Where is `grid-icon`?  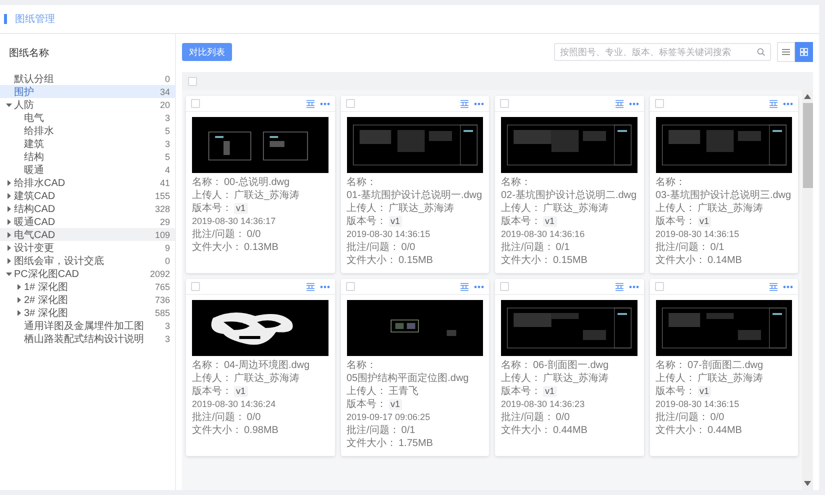
grid-icon is located at coordinates (804, 52).